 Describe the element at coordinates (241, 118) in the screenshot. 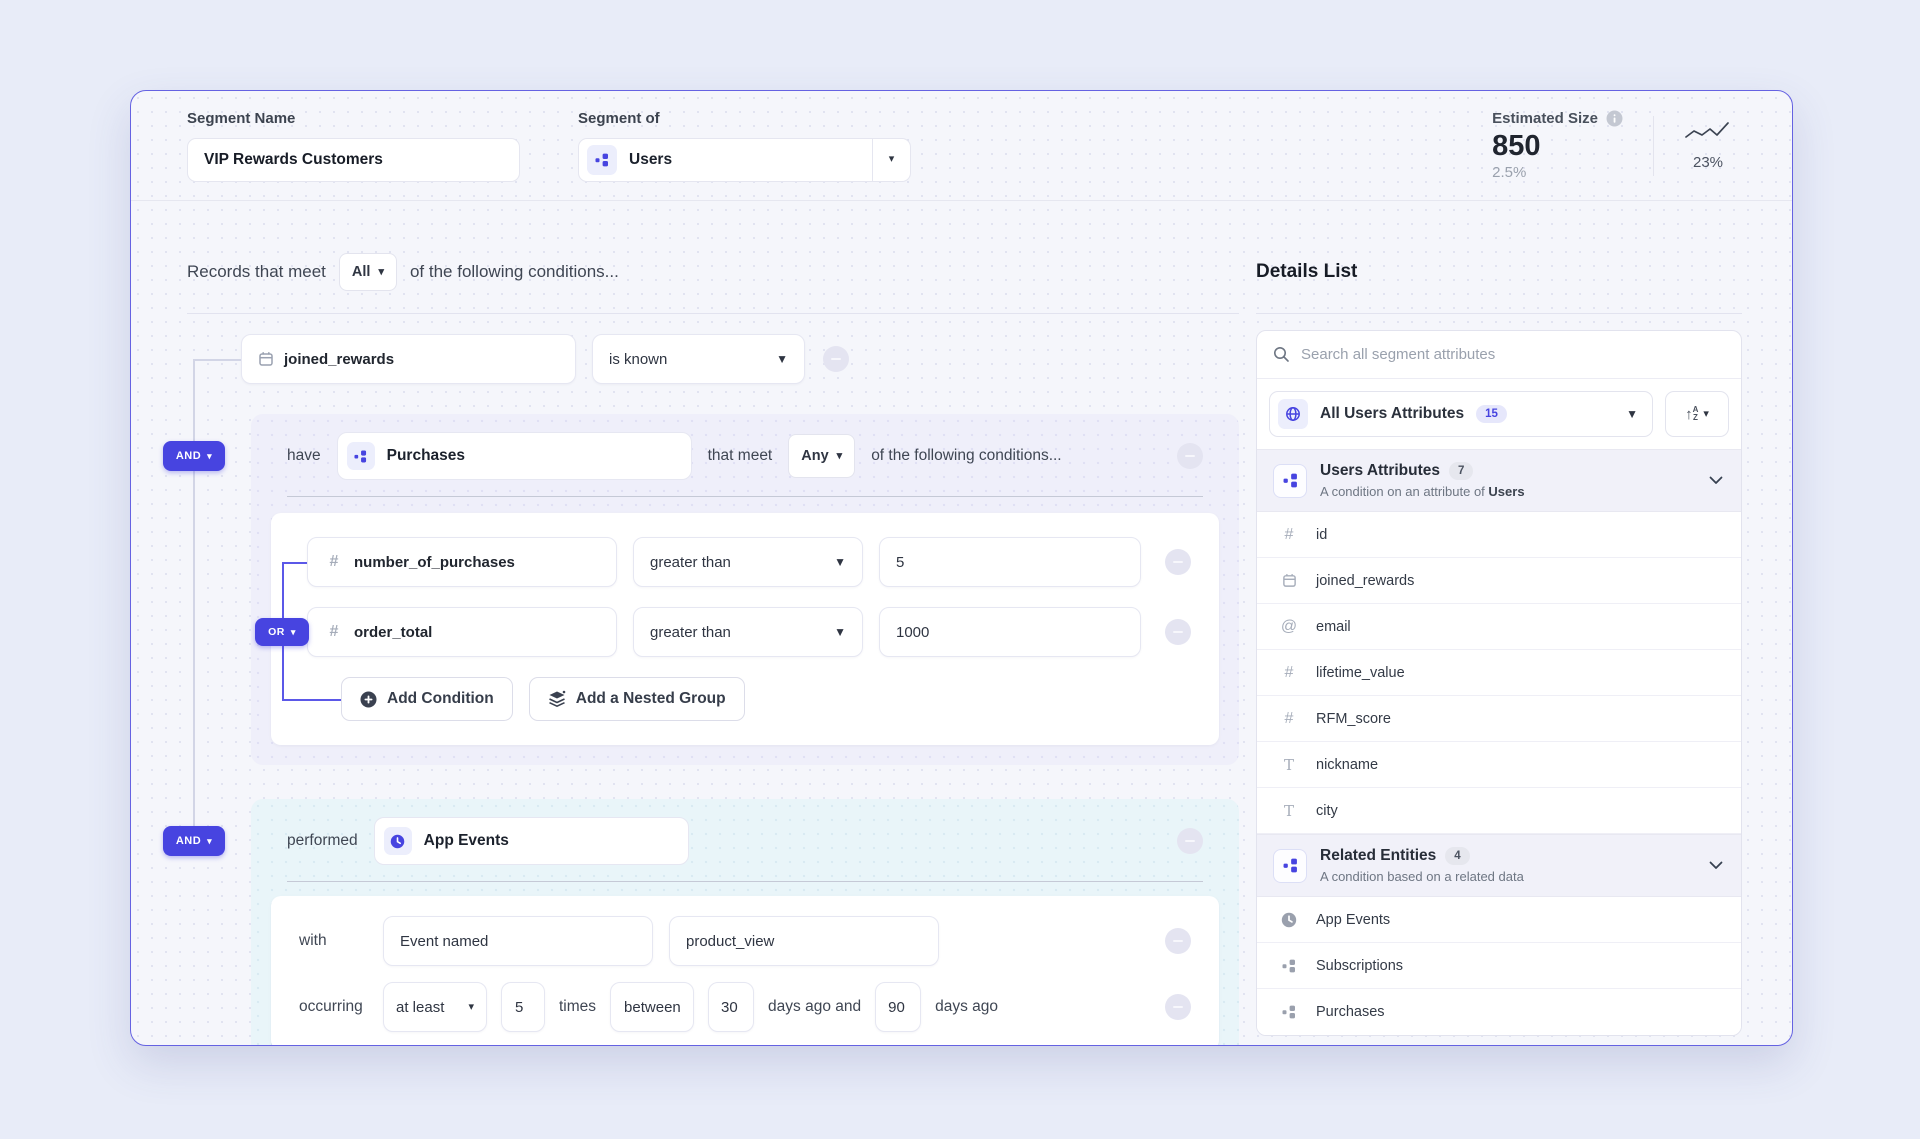

I see `segment-name-label: Segment Name` at that location.